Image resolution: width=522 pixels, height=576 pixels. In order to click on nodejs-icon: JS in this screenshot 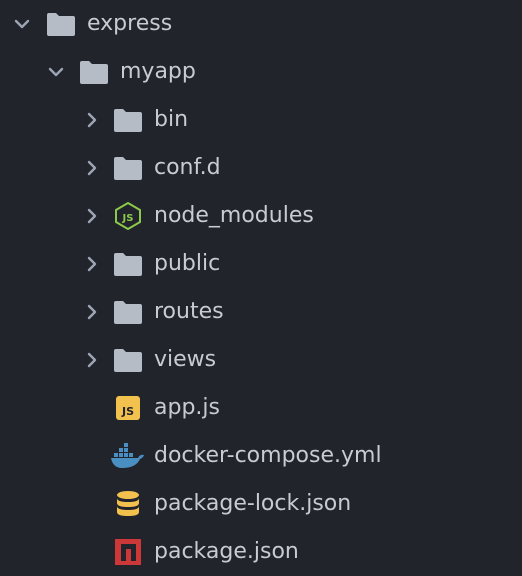, I will do `click(128, 216)`.